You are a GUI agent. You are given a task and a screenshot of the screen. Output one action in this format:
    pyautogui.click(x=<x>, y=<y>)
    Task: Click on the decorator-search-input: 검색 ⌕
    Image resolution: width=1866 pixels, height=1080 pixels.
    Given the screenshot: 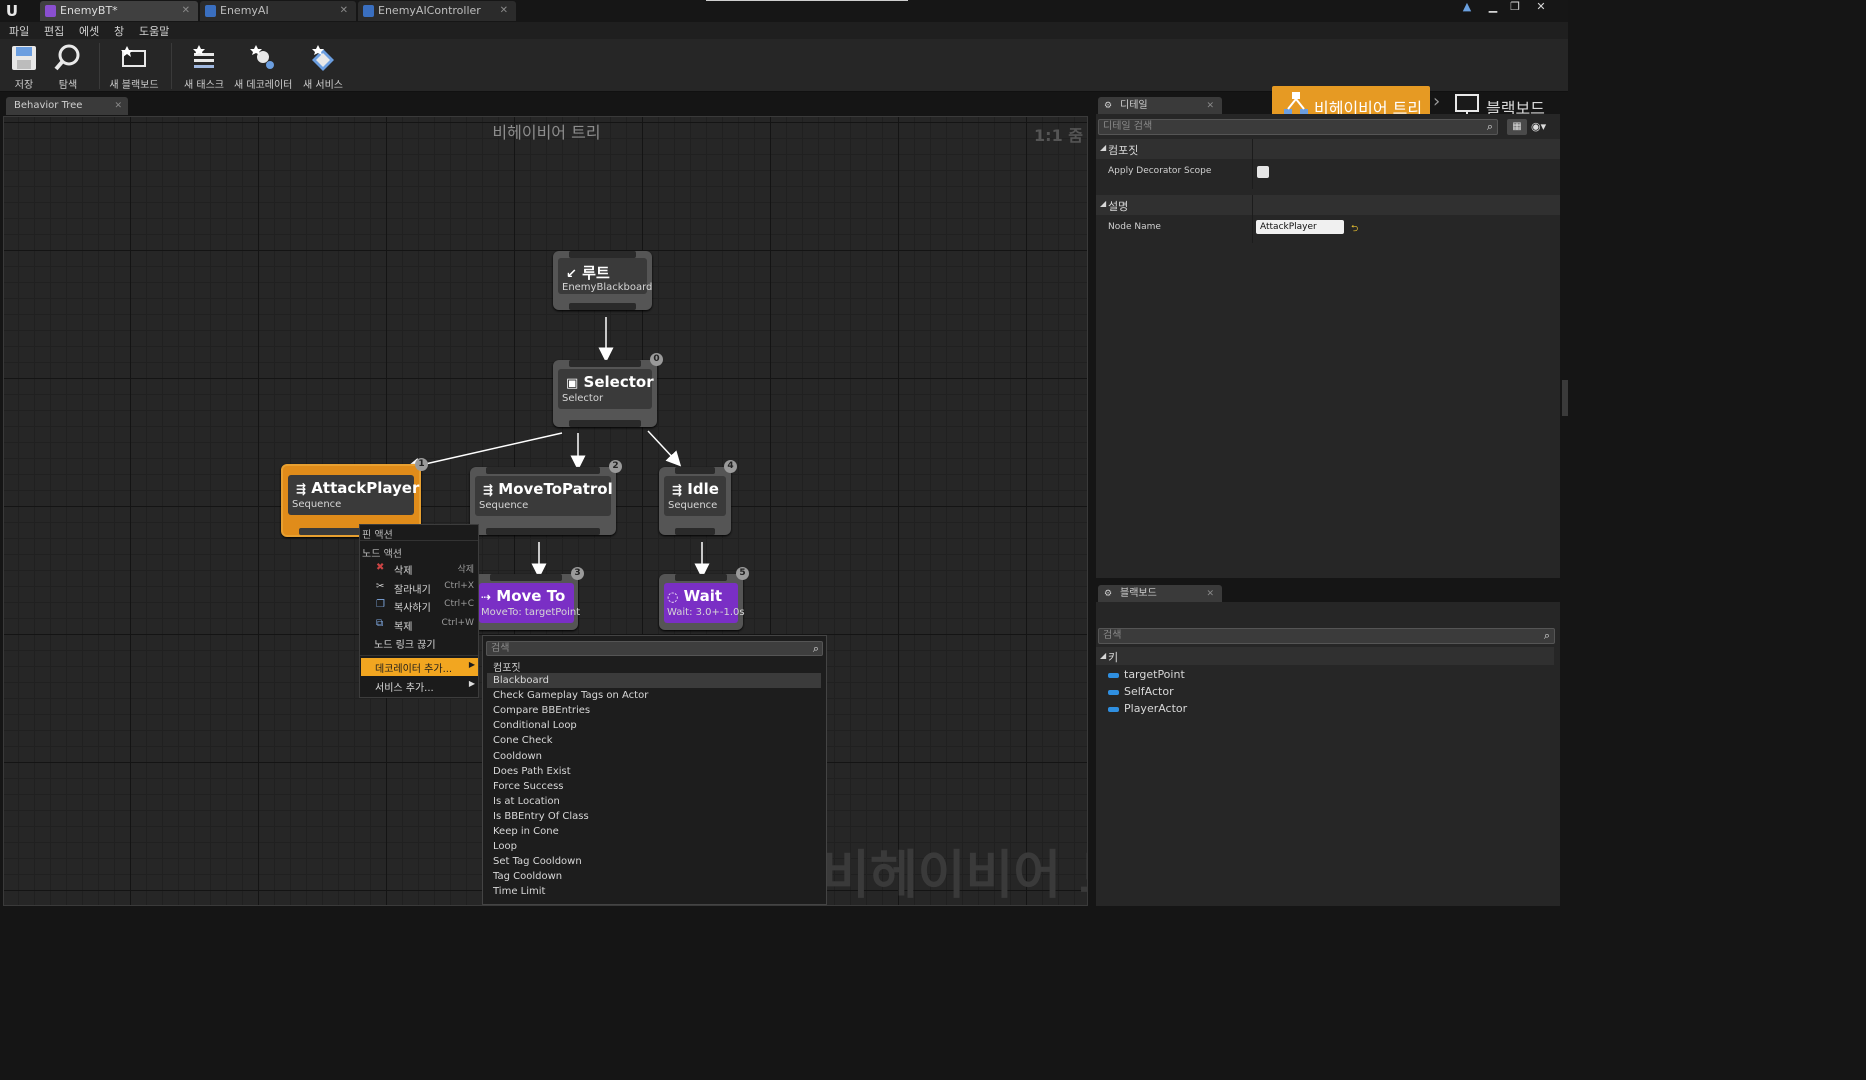 What is the action you would take?
    pyautogui.click(x=654, y=648)
    